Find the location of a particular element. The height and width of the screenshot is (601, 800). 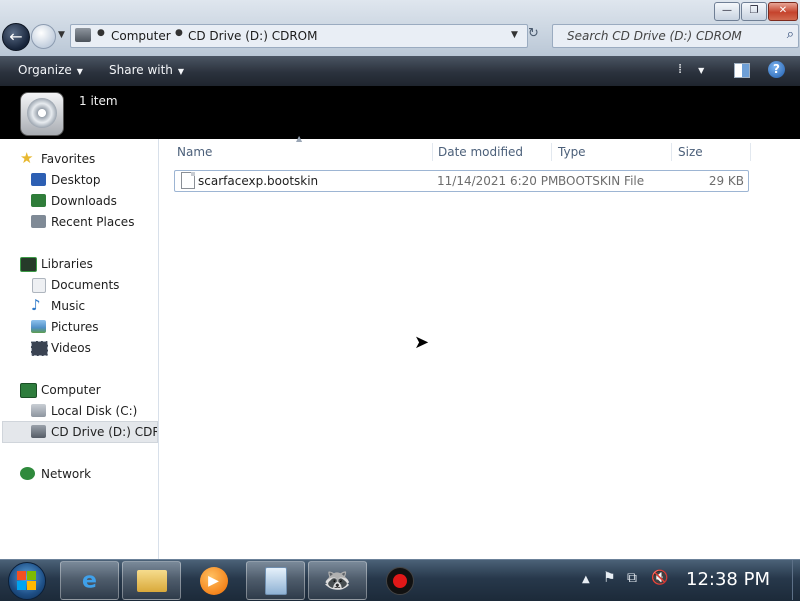

help-icon: ? is located at coordinates (776, 69).